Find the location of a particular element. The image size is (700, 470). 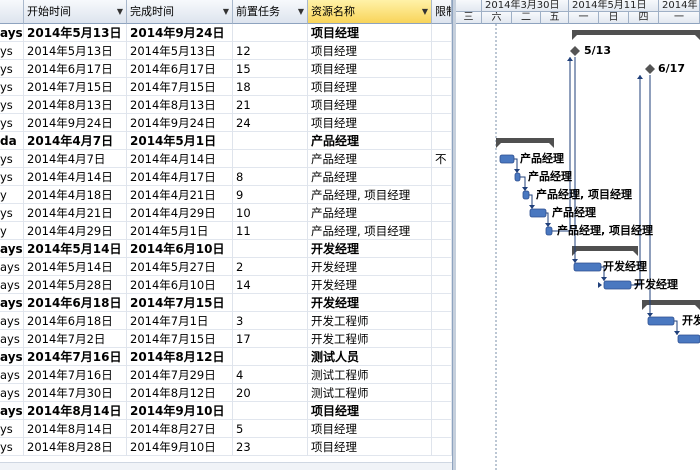

resource-cell: 产品经理, 项目经理 is located at coordinates (370, 231).